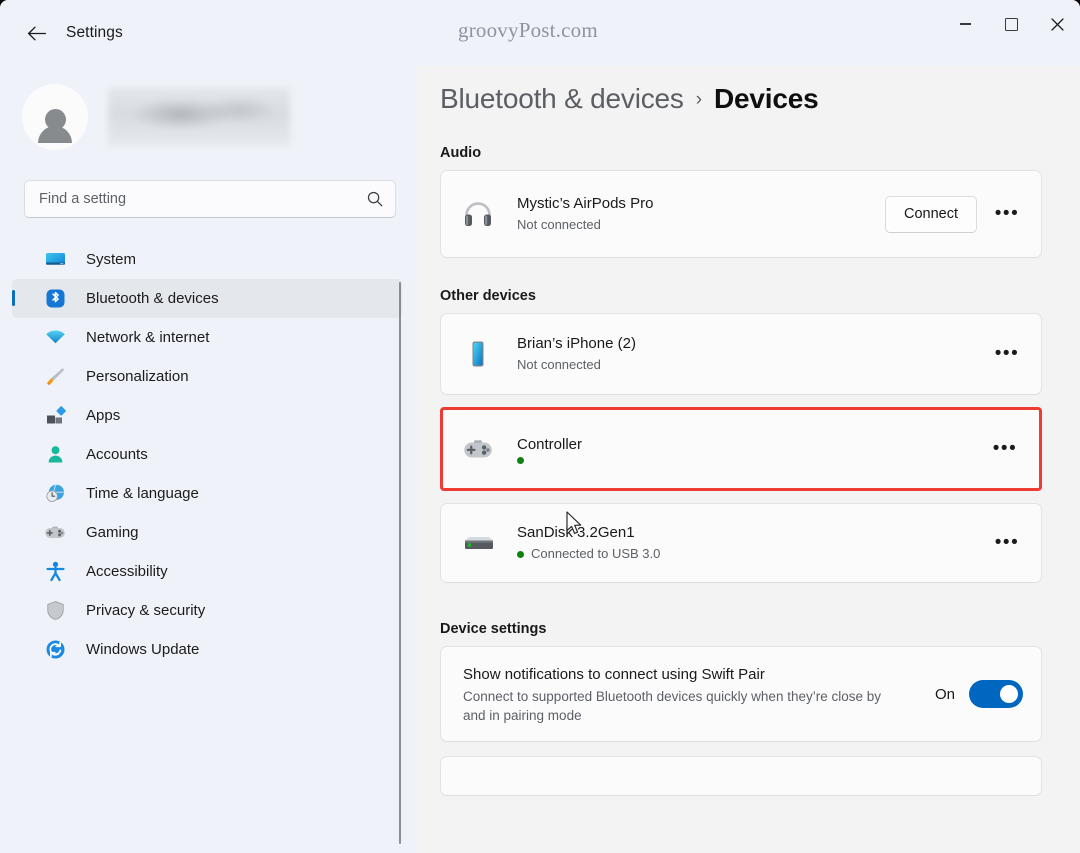  I want to click on minimize-button, so click(965, 24).